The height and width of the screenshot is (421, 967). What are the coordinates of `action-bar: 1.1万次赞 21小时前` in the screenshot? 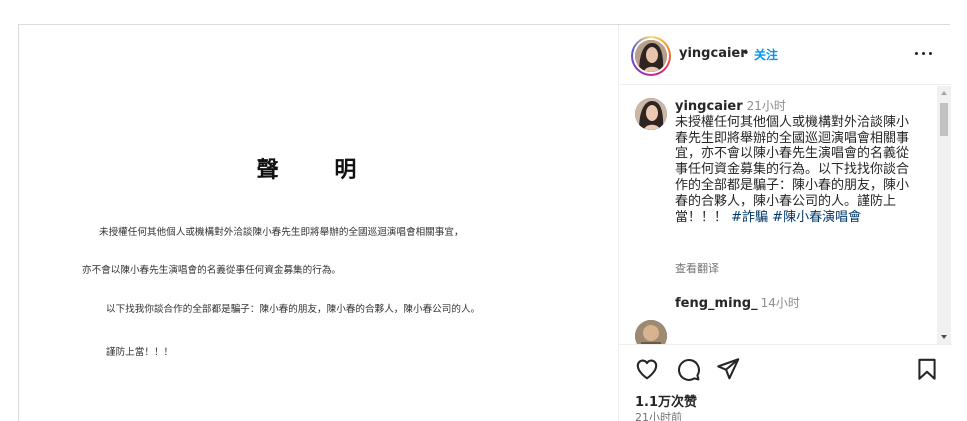 It's located at (785, 382).